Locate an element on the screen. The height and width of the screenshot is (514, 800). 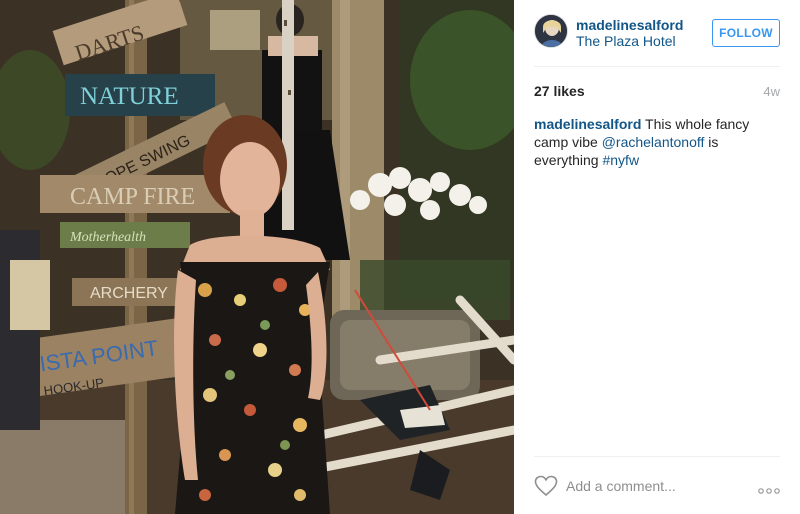
caption-mention: @rachelantonoff is located at coordinates (653, 142).